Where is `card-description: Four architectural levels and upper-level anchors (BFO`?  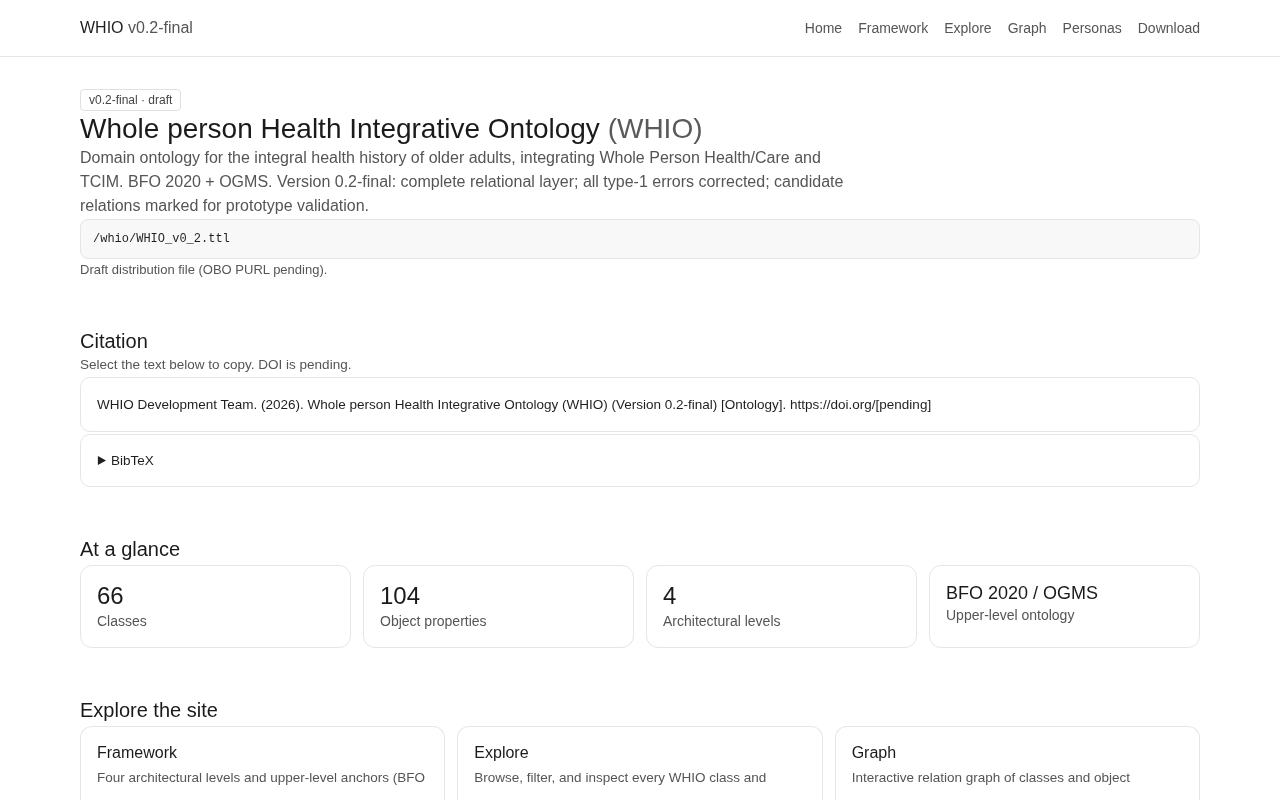
card-description: Four architectural levels and upper-level anchors (BFO is located at coordinates (261, 777).